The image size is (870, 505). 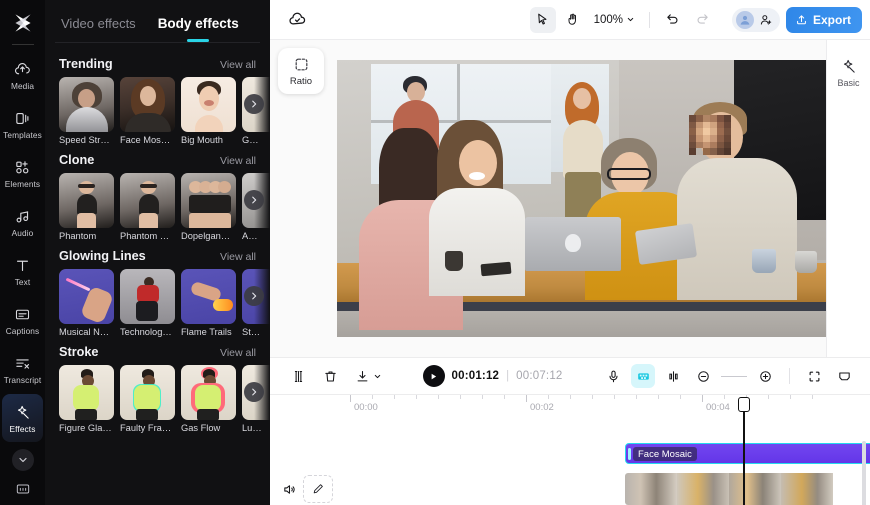 What do you see at coordinates (703, 376) in the screenshot?
I see `zoom-out-icon` at bounding box center [703, 376].